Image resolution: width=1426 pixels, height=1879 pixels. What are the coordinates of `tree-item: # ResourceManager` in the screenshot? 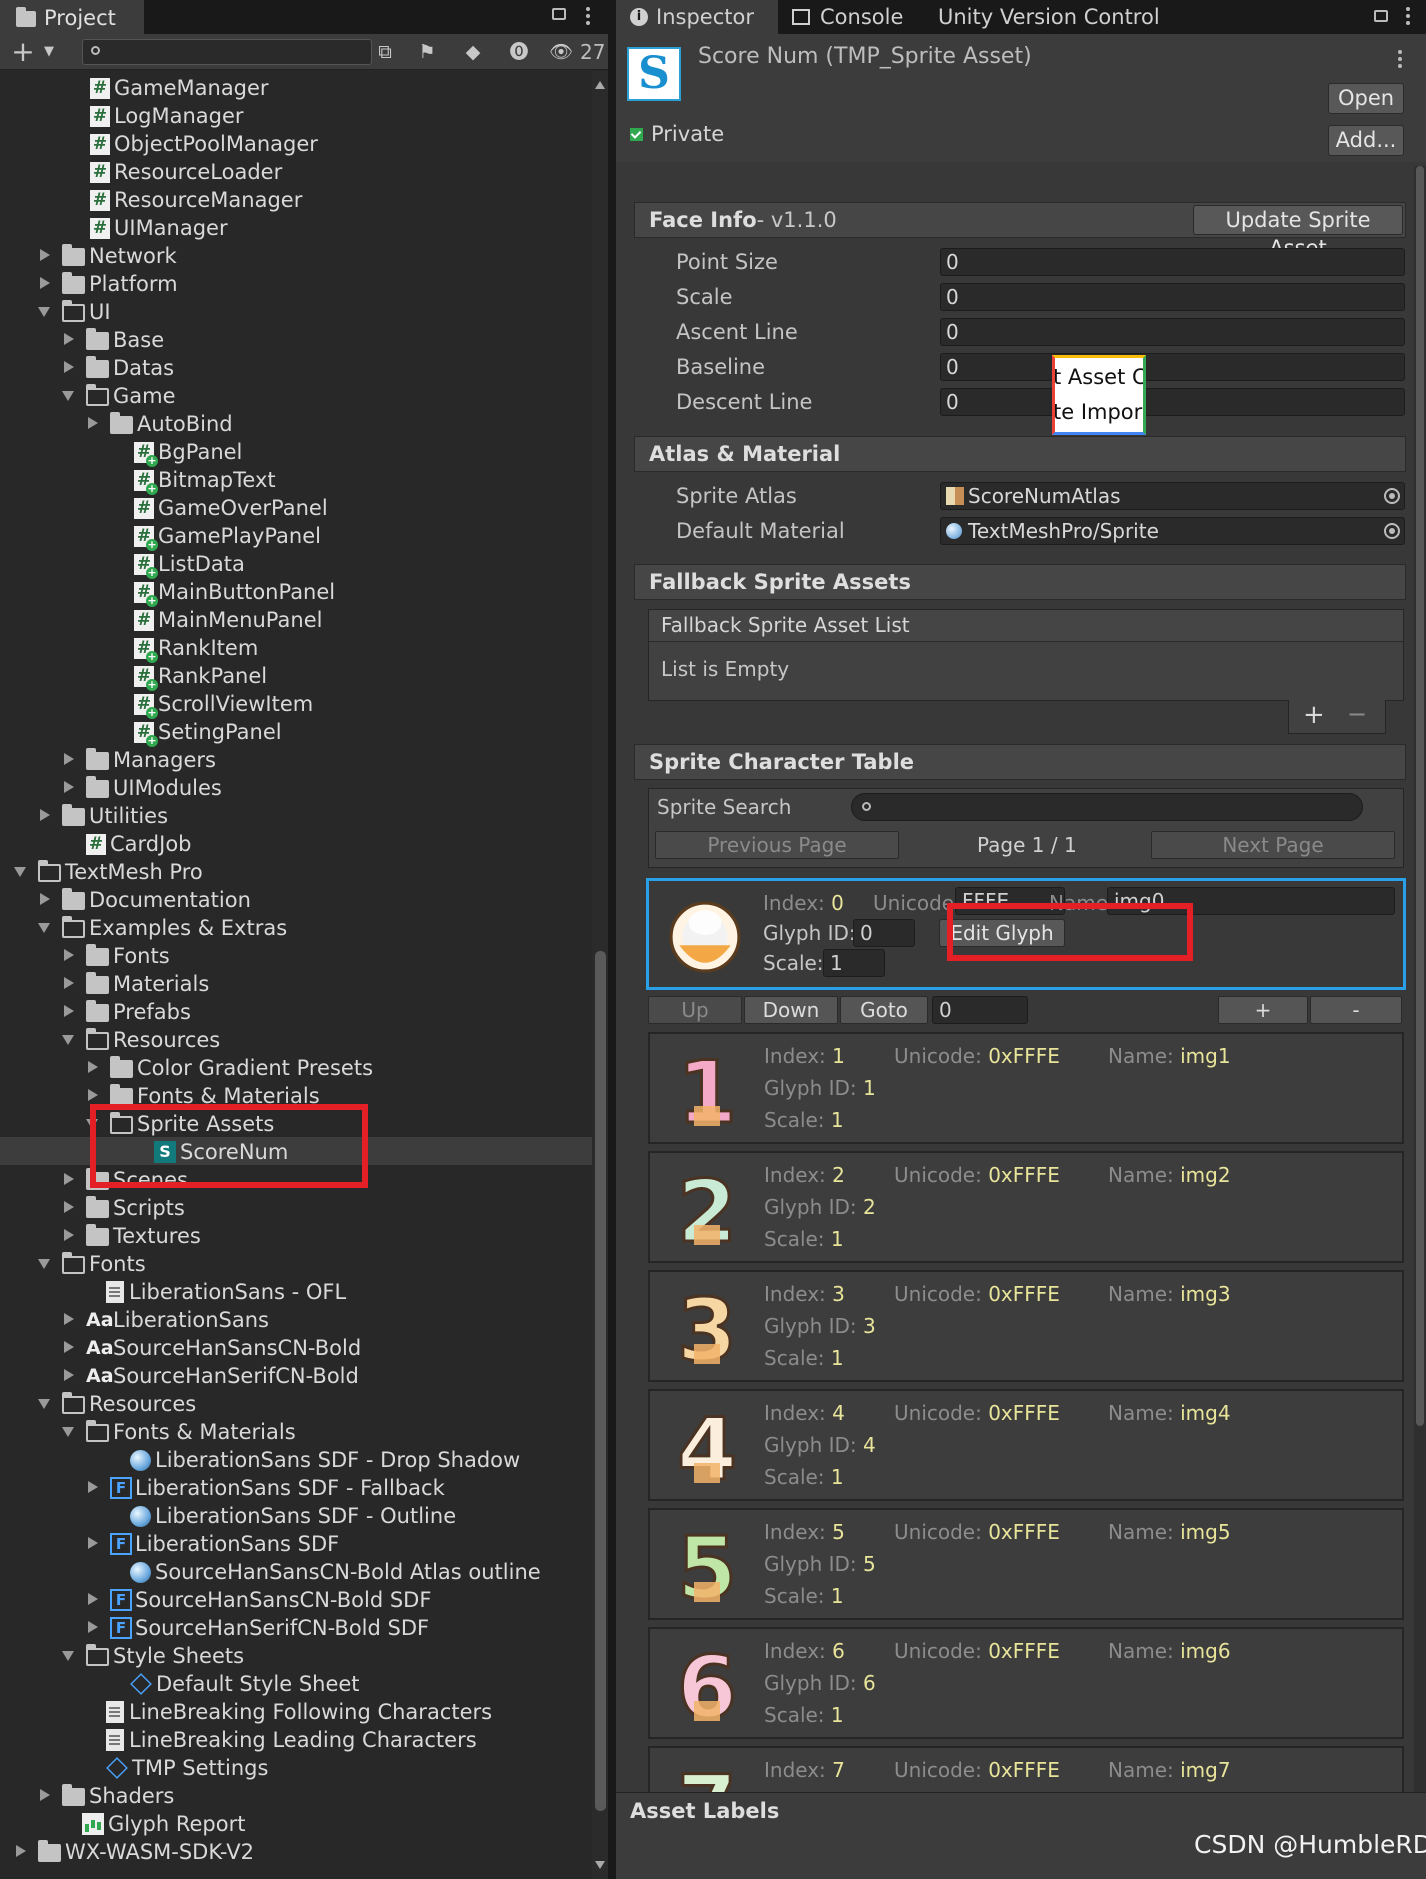 It's located at (296, 199).